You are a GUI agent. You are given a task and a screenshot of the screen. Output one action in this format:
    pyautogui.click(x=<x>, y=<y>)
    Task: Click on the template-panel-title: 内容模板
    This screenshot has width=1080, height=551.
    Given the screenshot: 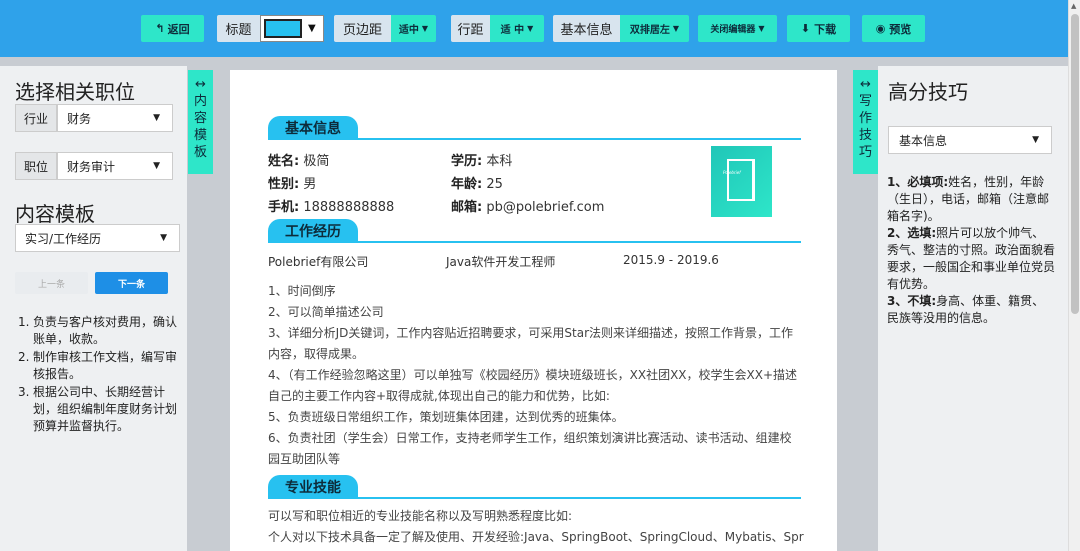 What is the action you would take?
    pyautogui.click(x=55, y=214)
    